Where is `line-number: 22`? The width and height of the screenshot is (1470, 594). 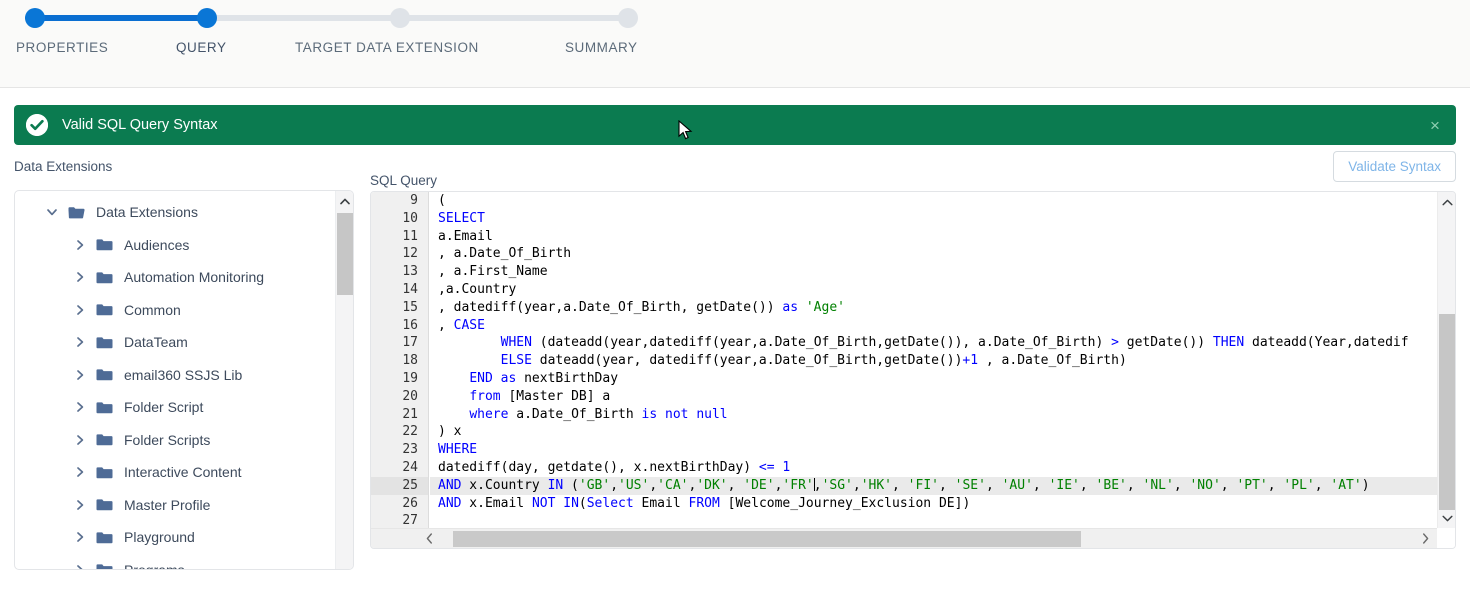 line-number: 22 is located at coordinates (410, 432).